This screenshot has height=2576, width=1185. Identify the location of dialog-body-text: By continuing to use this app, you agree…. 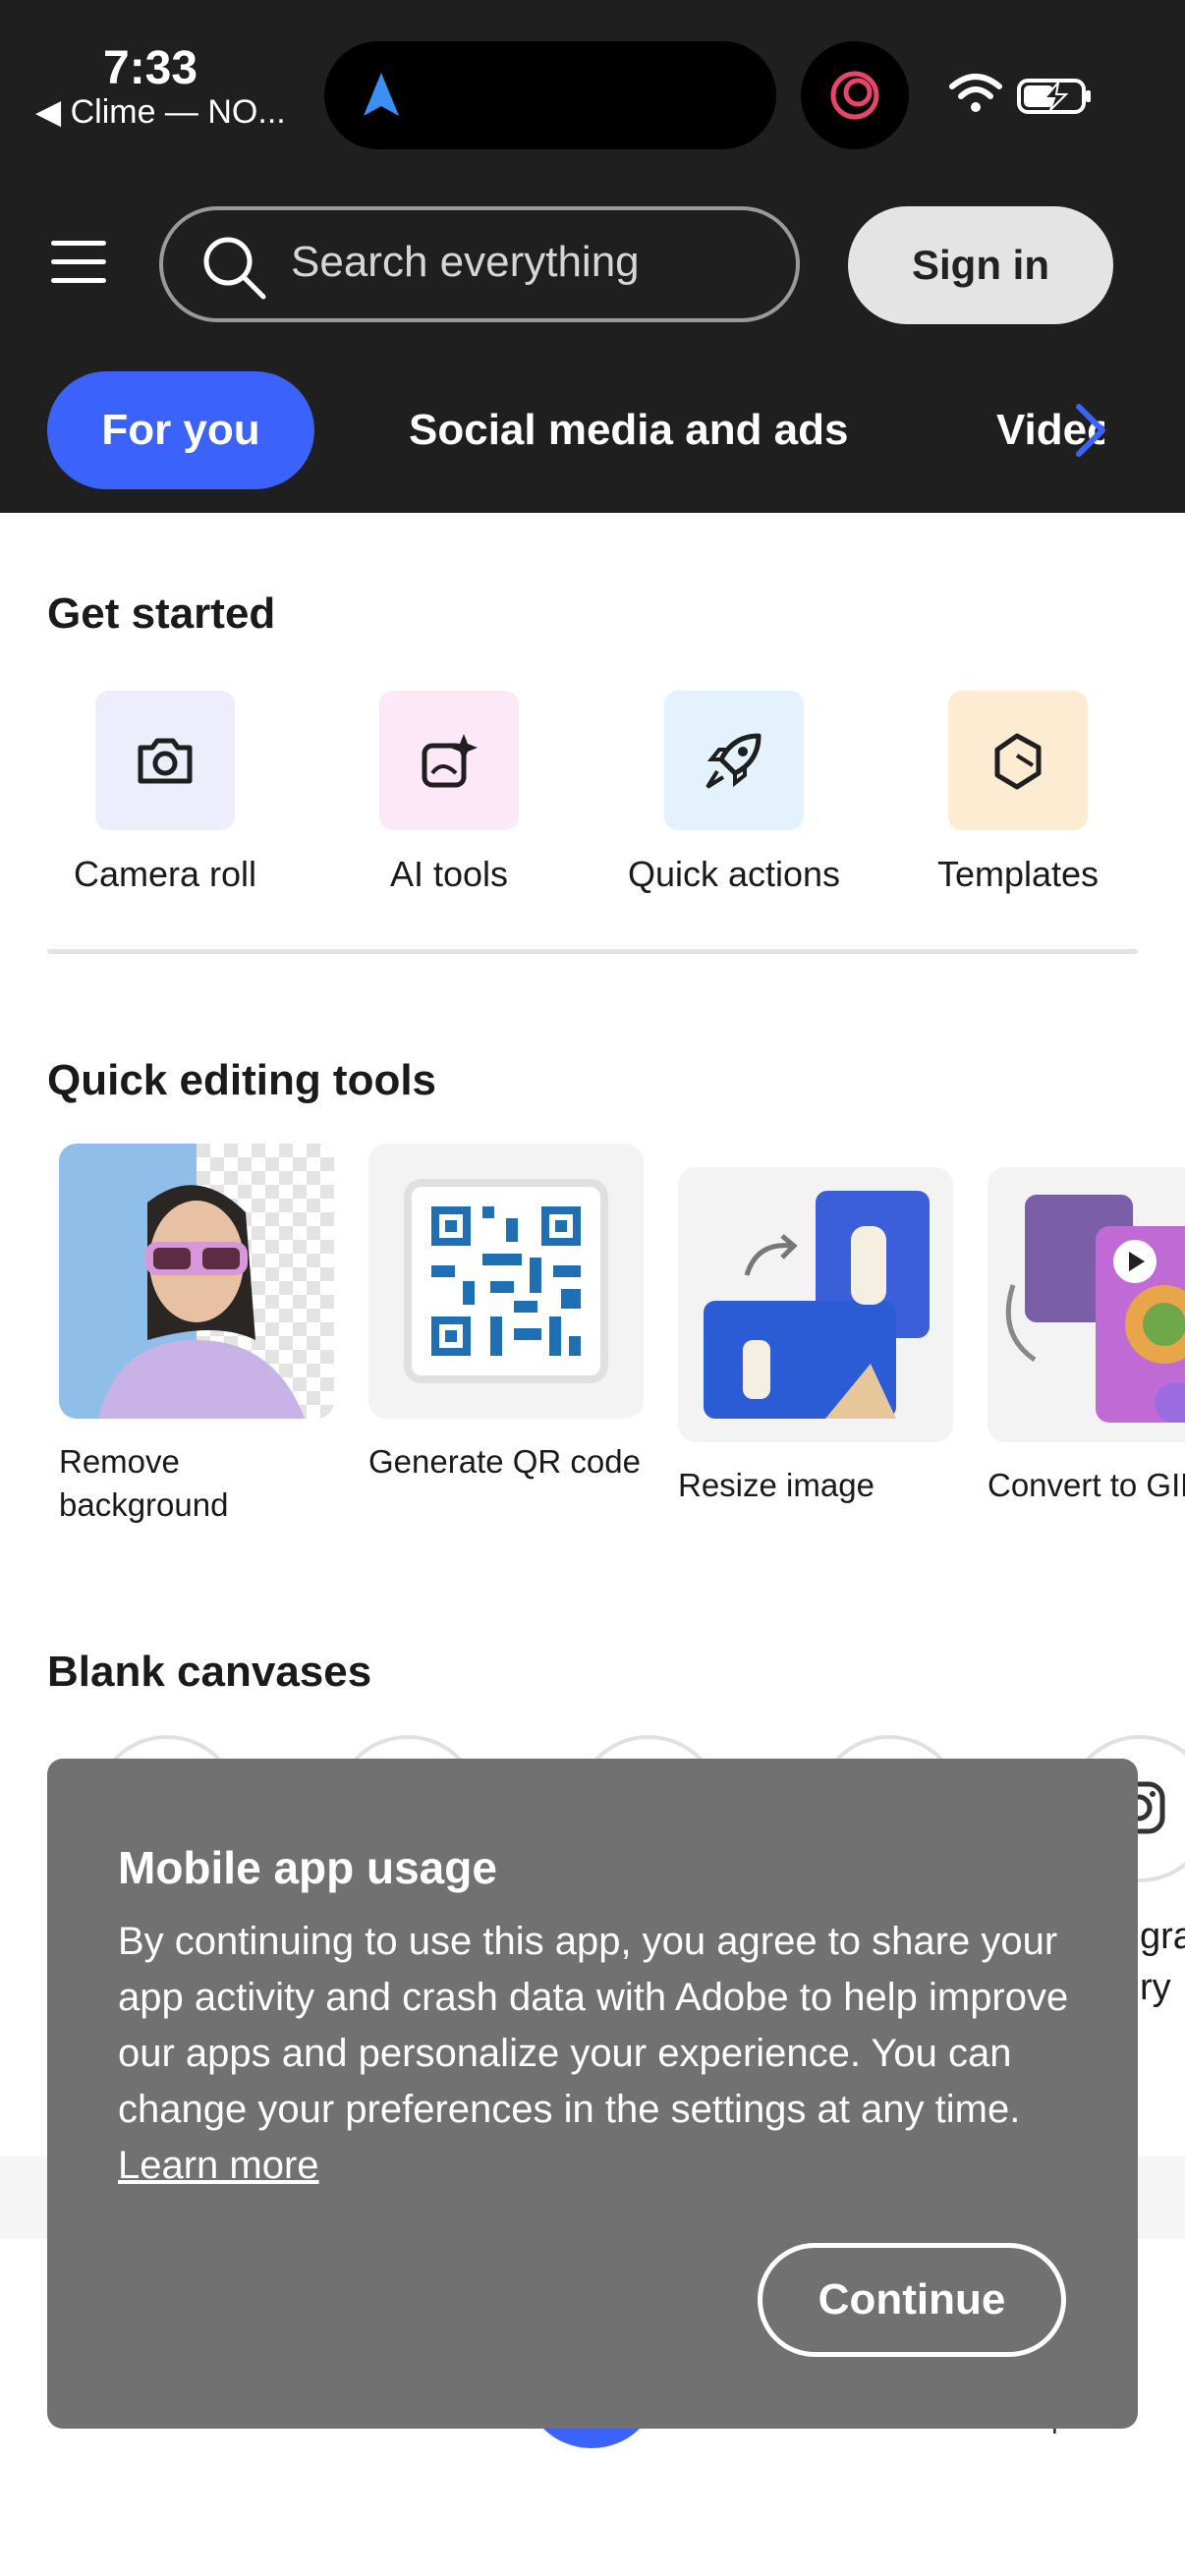
(594, 2025).